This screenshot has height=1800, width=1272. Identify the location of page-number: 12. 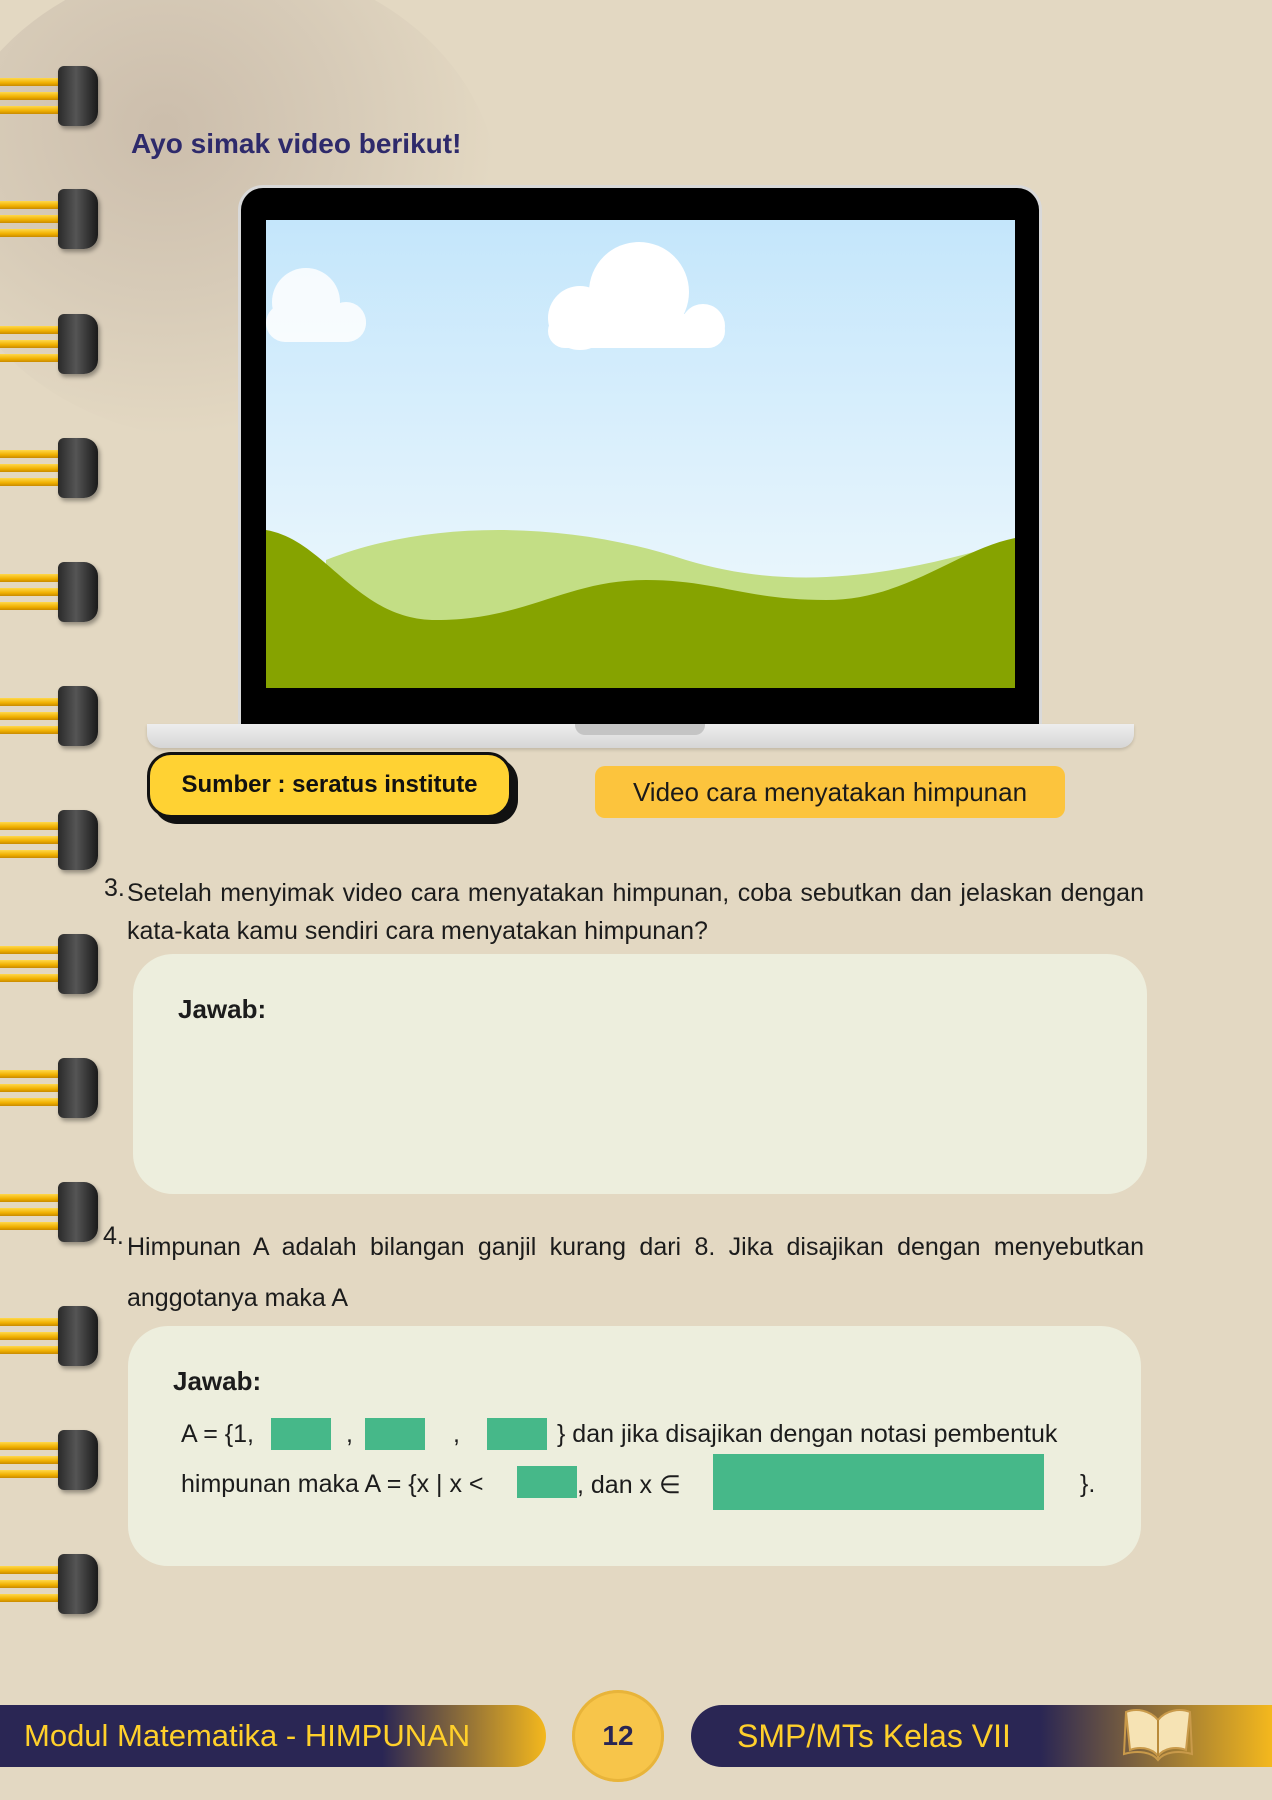
(618, 1735).